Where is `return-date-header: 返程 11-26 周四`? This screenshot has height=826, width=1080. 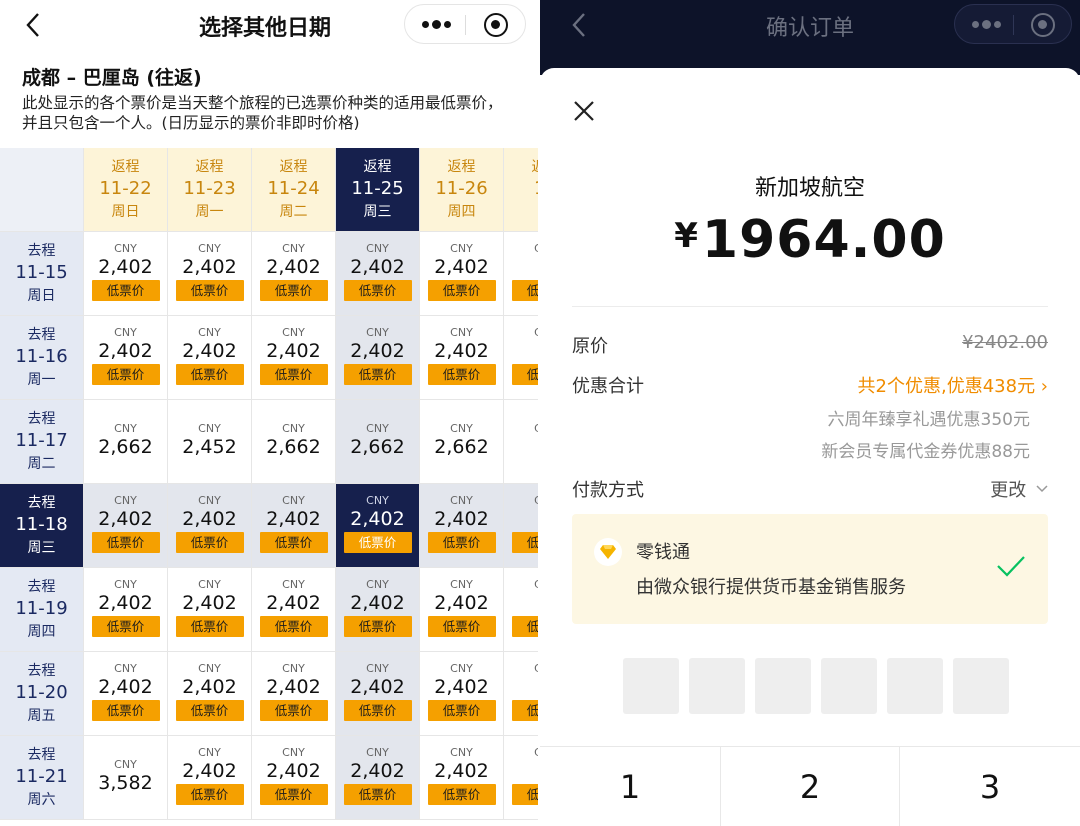 return-date-header: 返程 11-26 周四 is located at coordinates (462, 190).